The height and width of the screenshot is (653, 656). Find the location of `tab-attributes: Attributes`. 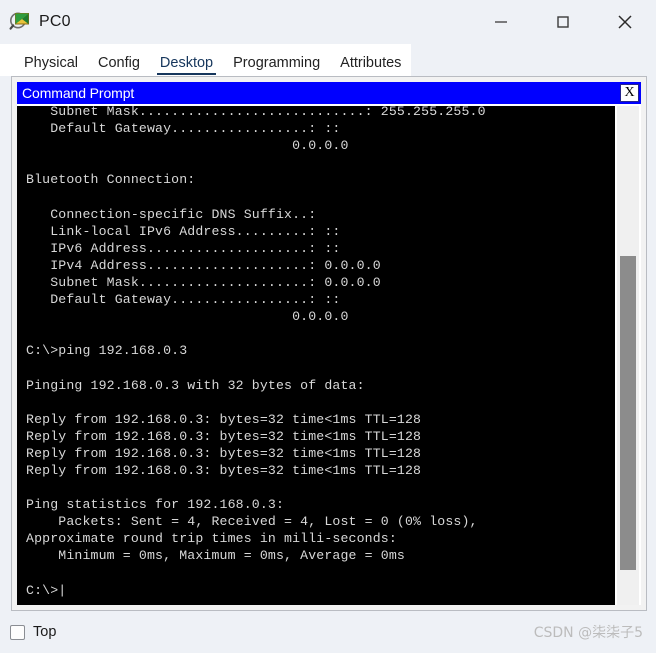

tab-attributes: Attributes is located at coordinates (370, 65).